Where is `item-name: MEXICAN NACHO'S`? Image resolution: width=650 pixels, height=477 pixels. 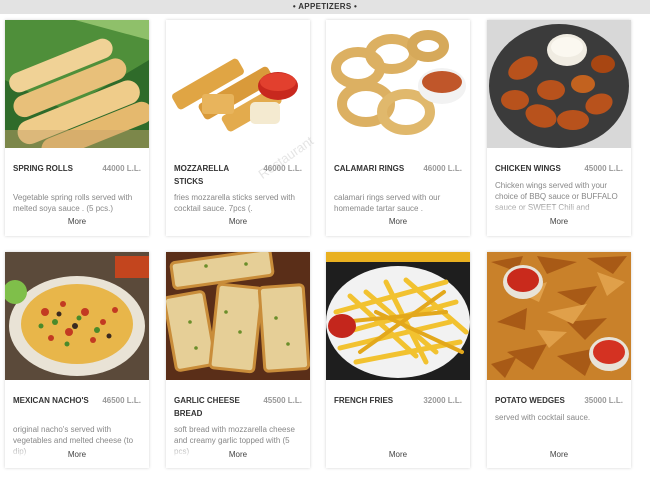 item-name: MEXICAN NACHO'S is located at coordinates (51, 400).